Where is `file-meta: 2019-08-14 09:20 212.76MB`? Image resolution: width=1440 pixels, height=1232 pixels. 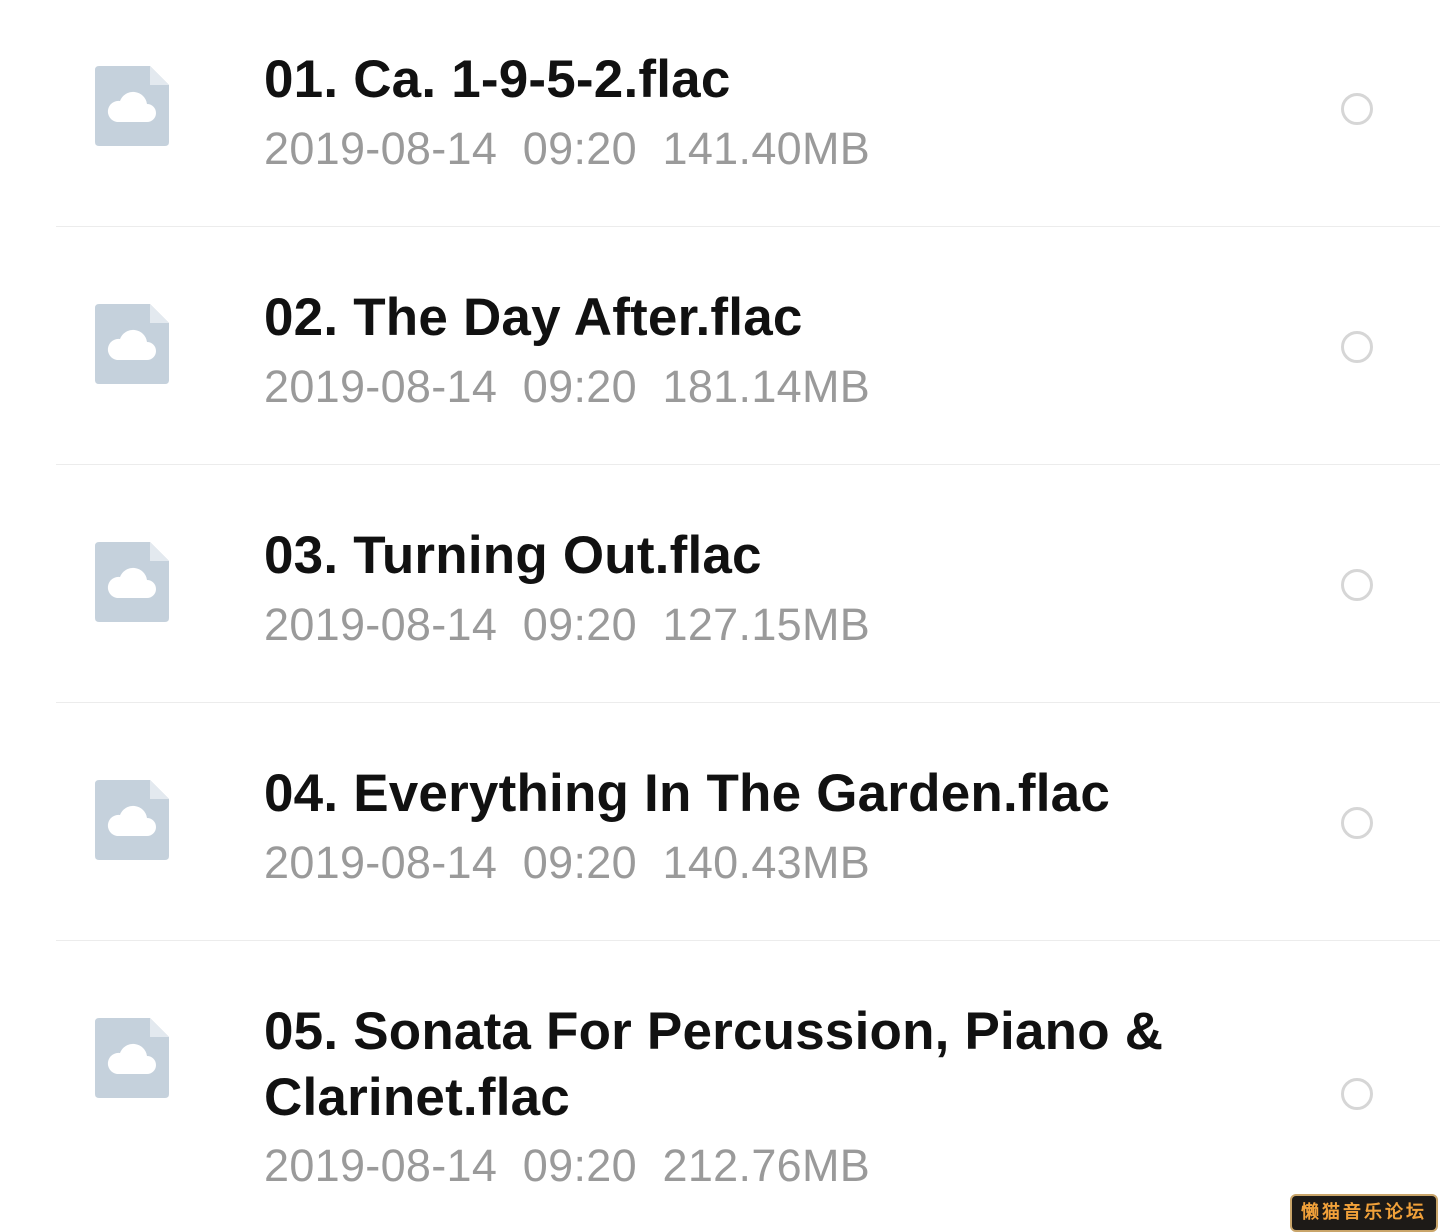
file-meta: 2019-08-14 09:20 212.76MB is located at coordinates (567, 1166).